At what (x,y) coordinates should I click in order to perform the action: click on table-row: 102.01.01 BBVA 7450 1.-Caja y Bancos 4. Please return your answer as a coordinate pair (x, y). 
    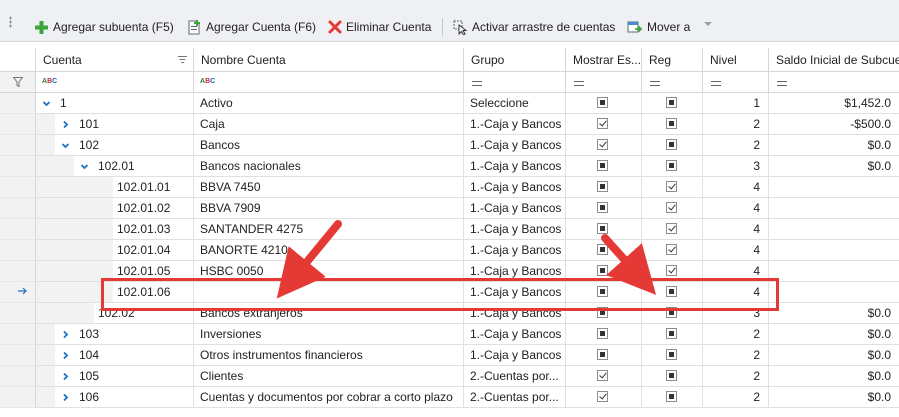
    Looking at the image, I should click on (449, 187).